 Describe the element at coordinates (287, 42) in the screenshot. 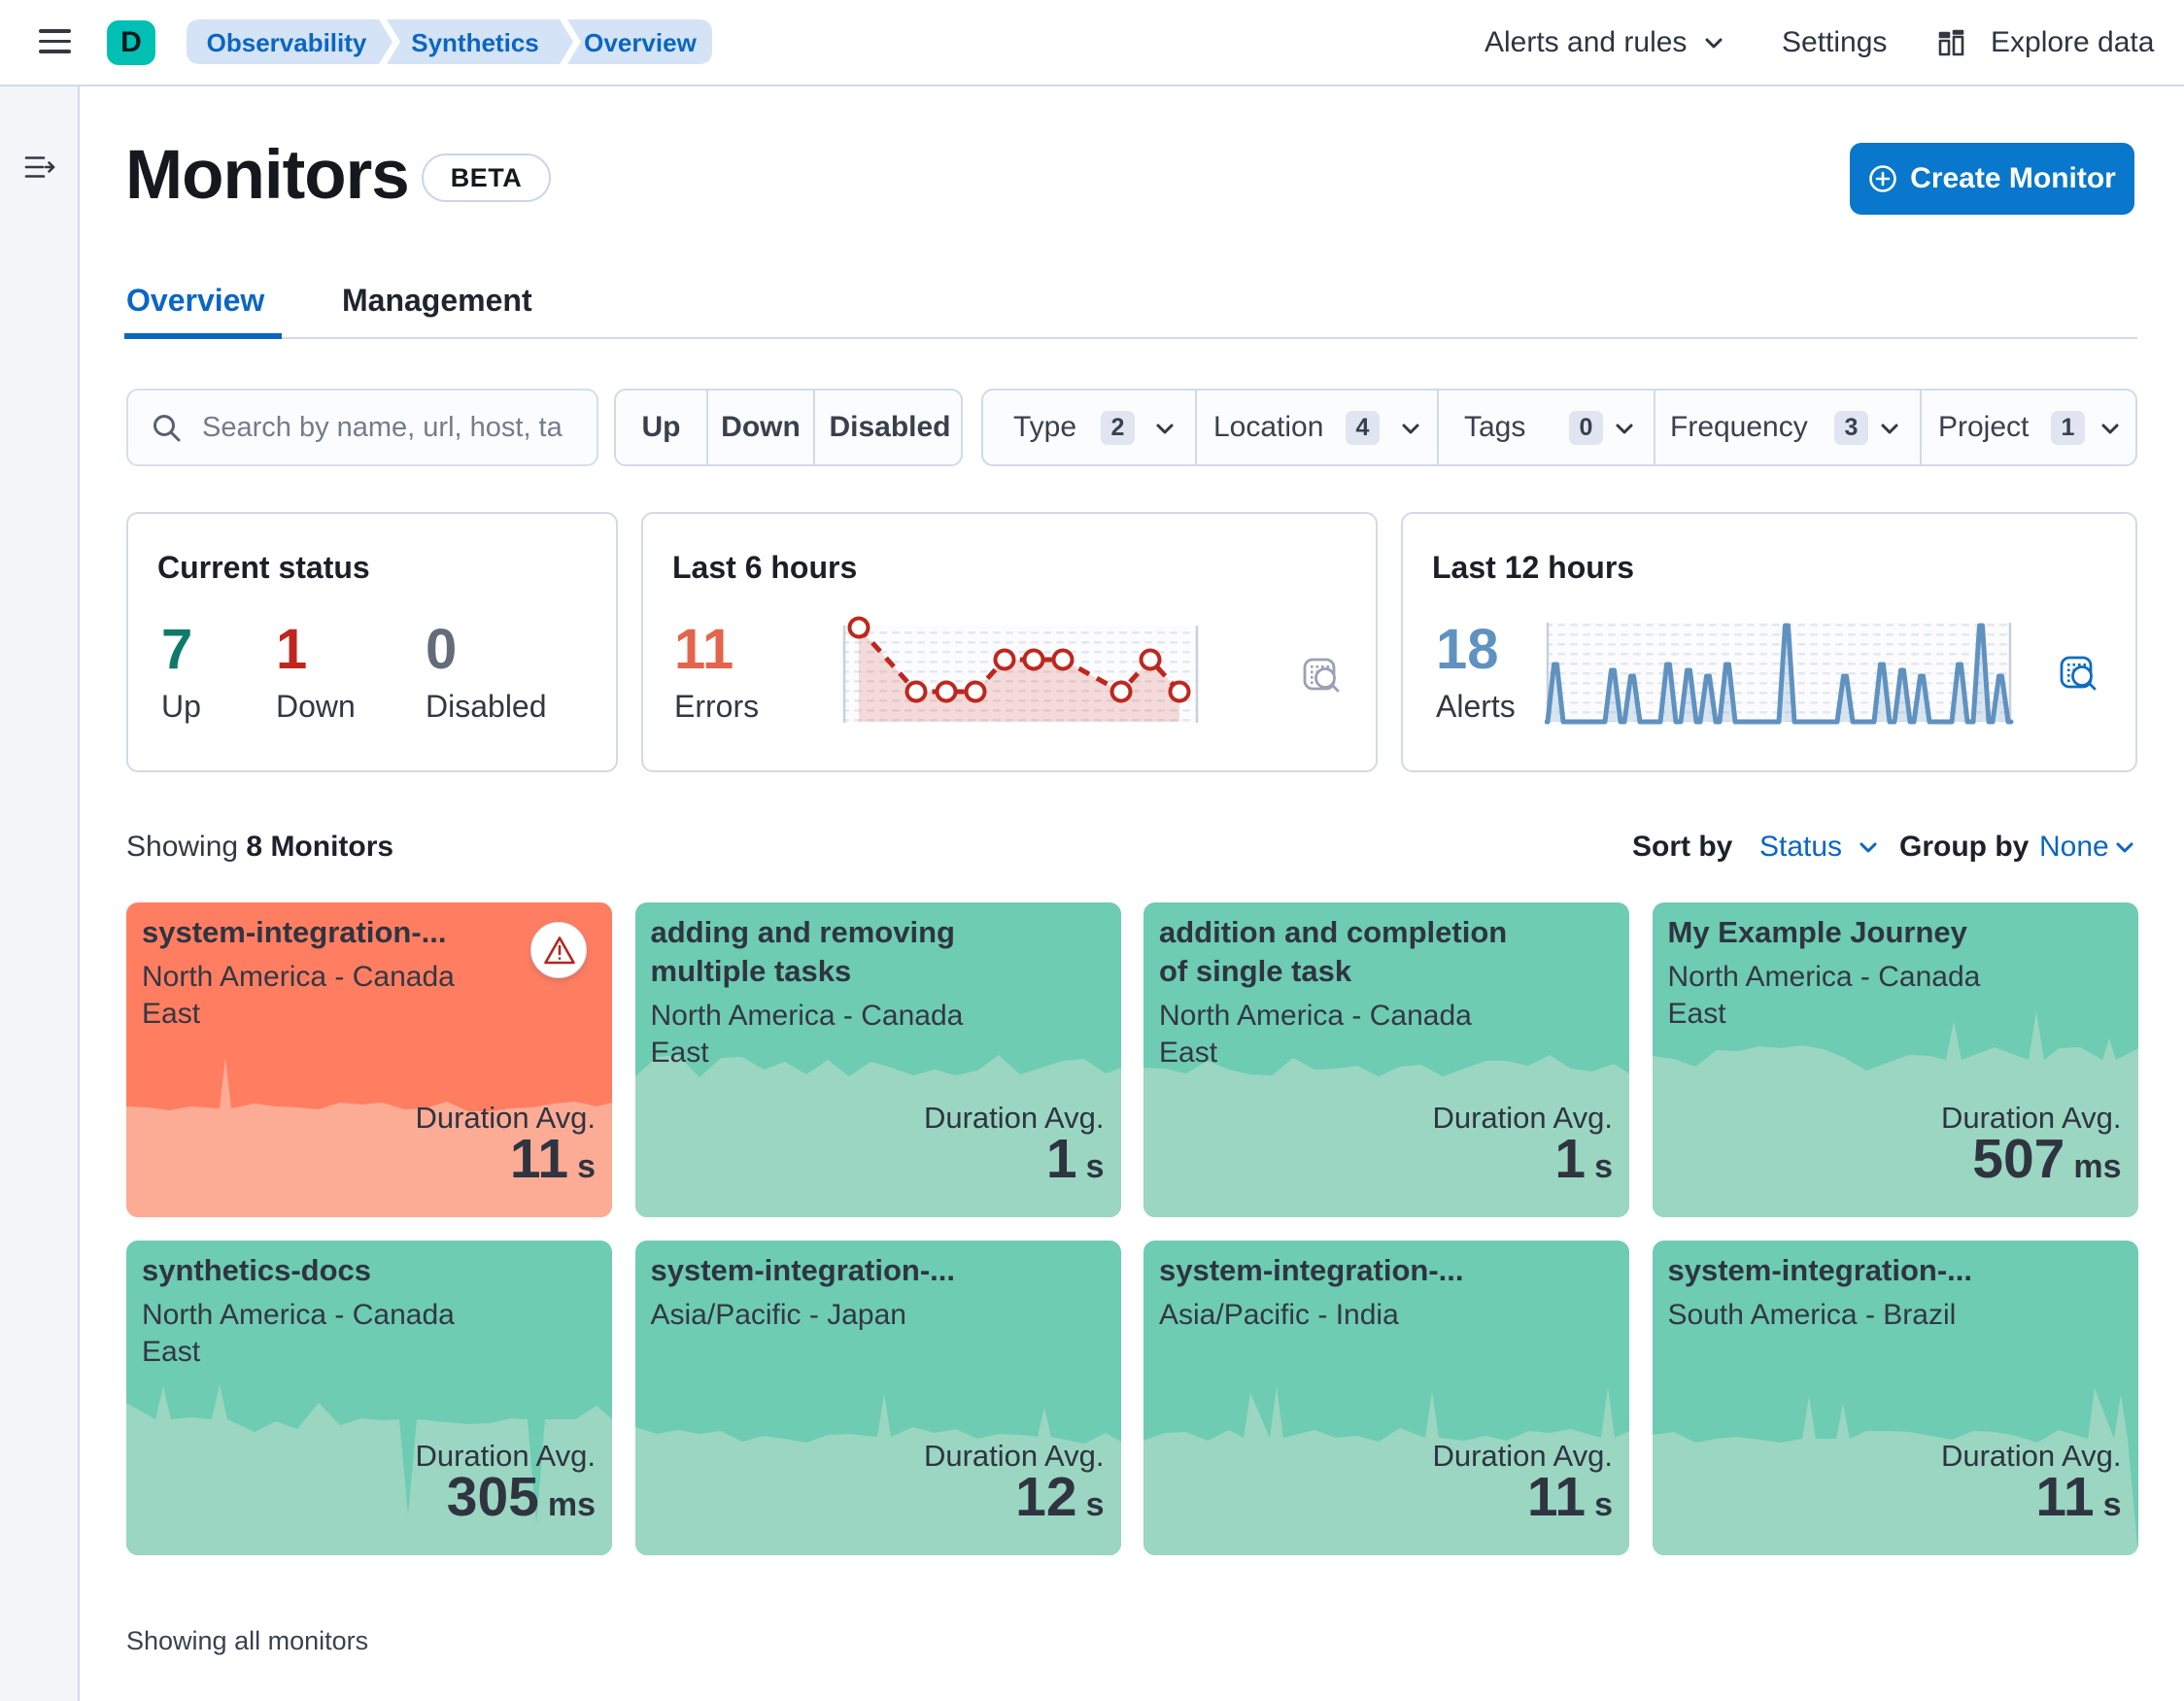

I see `svg-text: Observability` at that location.